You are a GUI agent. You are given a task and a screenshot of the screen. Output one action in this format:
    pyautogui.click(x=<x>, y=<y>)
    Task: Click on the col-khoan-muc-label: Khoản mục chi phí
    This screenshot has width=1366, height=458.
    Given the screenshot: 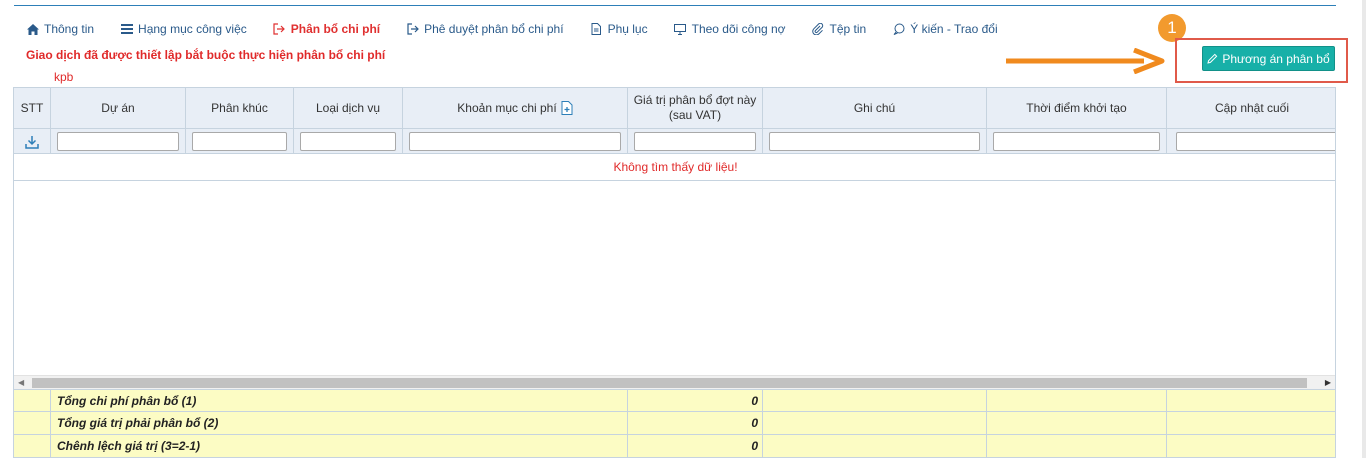 What is the action you would take?
    pyautogui.click(x=507, y=107)
    